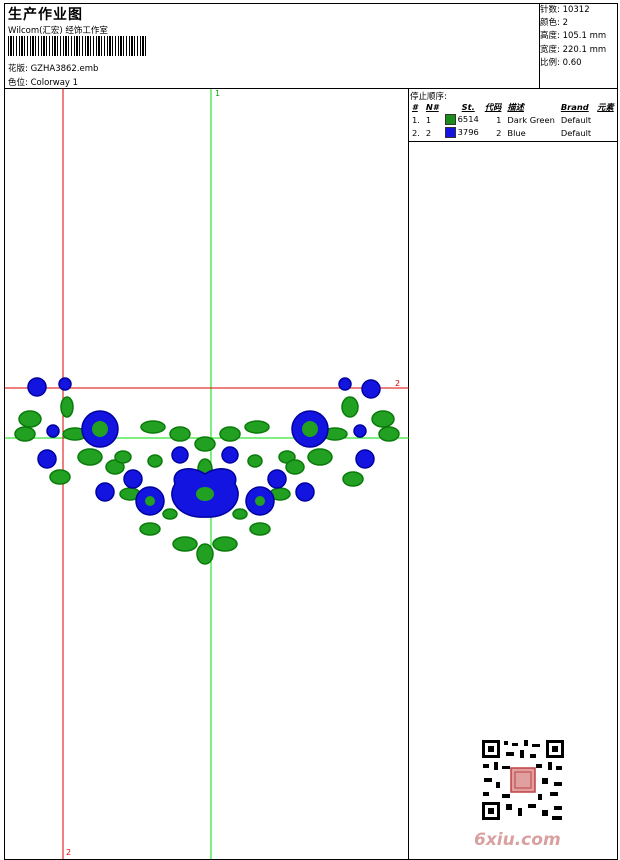 The image size is (620, 860). What do you see at coordinates (54, 83) in the screenshot?
I see `colorway-value: Colorway 1` at bounding box center [54, 83].